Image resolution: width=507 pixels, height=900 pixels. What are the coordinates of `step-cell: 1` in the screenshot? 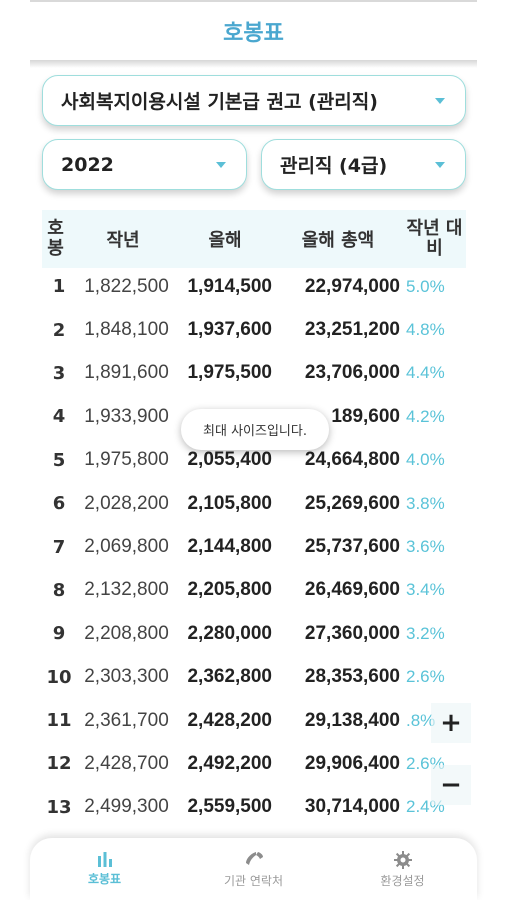 It's located at (59, 287).